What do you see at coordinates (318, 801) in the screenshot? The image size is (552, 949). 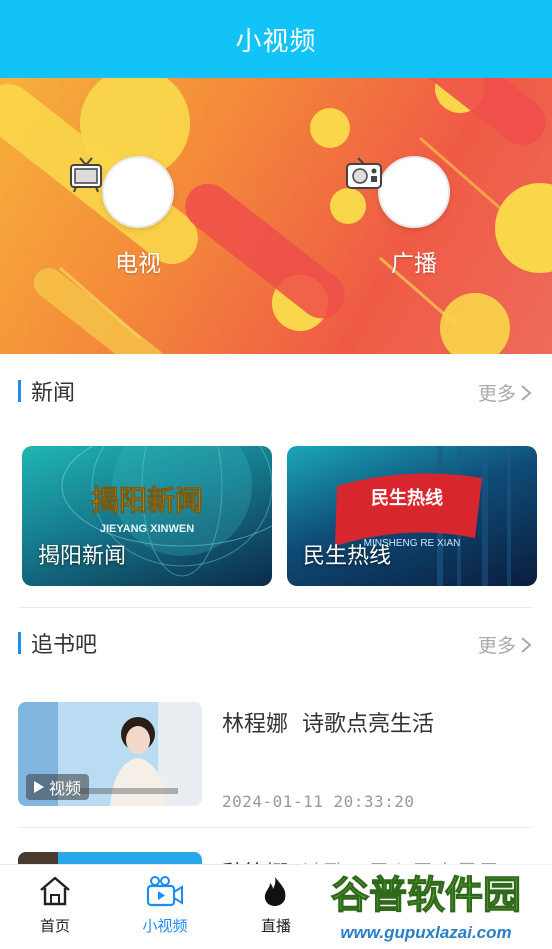 I see `video-date: 2024-01-11 20:33:20` at bounding box center [318, 801].